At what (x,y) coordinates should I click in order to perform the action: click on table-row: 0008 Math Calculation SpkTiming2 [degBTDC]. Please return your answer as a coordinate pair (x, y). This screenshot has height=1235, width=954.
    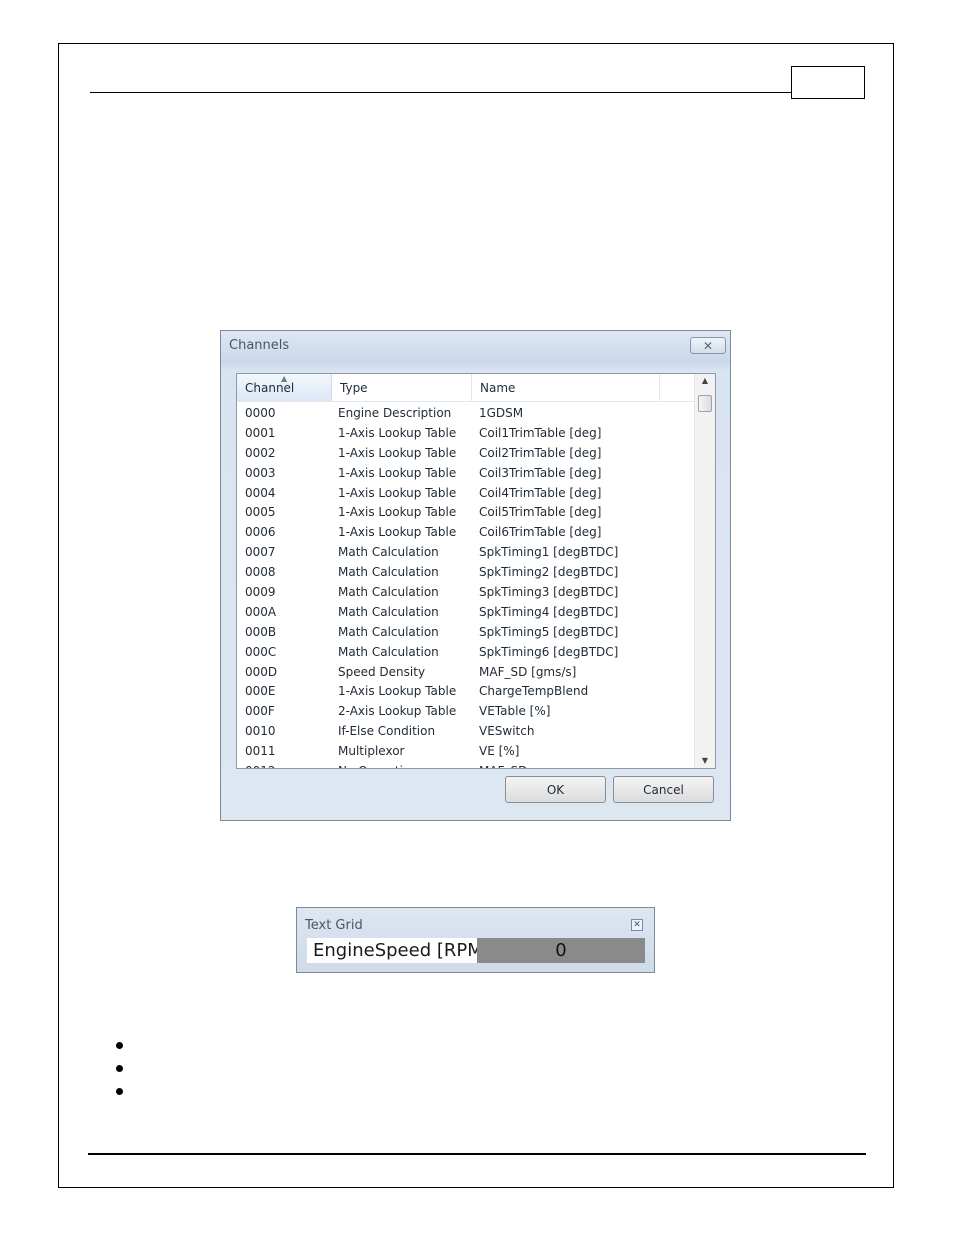
    Looking at the image, I should click on (465, 573).